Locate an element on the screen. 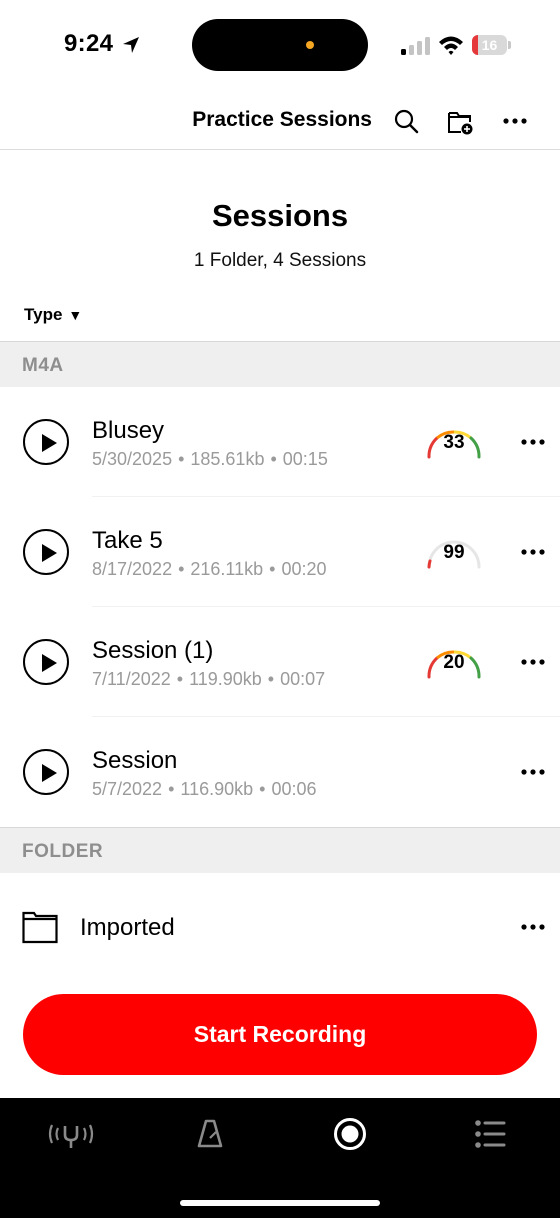 The height and width of the screenshot is (1218, 560). tab-sessions-list is located at coordinates (490, 1134).